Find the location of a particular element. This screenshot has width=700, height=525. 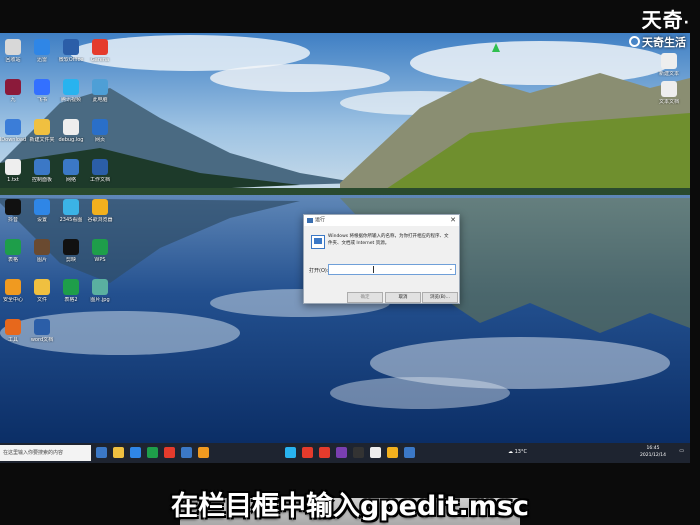

desktop-icon-label: 工作文档 is located at coordinates (99, 180).